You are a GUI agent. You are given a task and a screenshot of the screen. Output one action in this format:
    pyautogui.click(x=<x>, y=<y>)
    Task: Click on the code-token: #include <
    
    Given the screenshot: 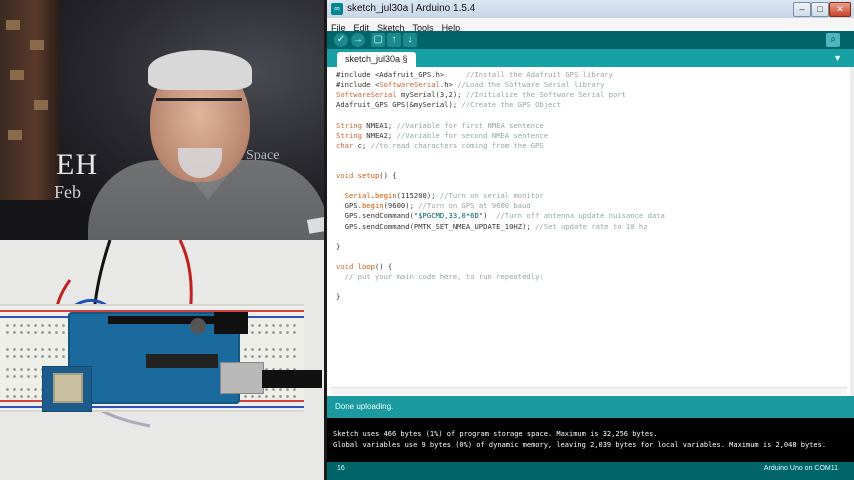 What is the action you would take?
    pyautogui.click(x=358, y=85)
    